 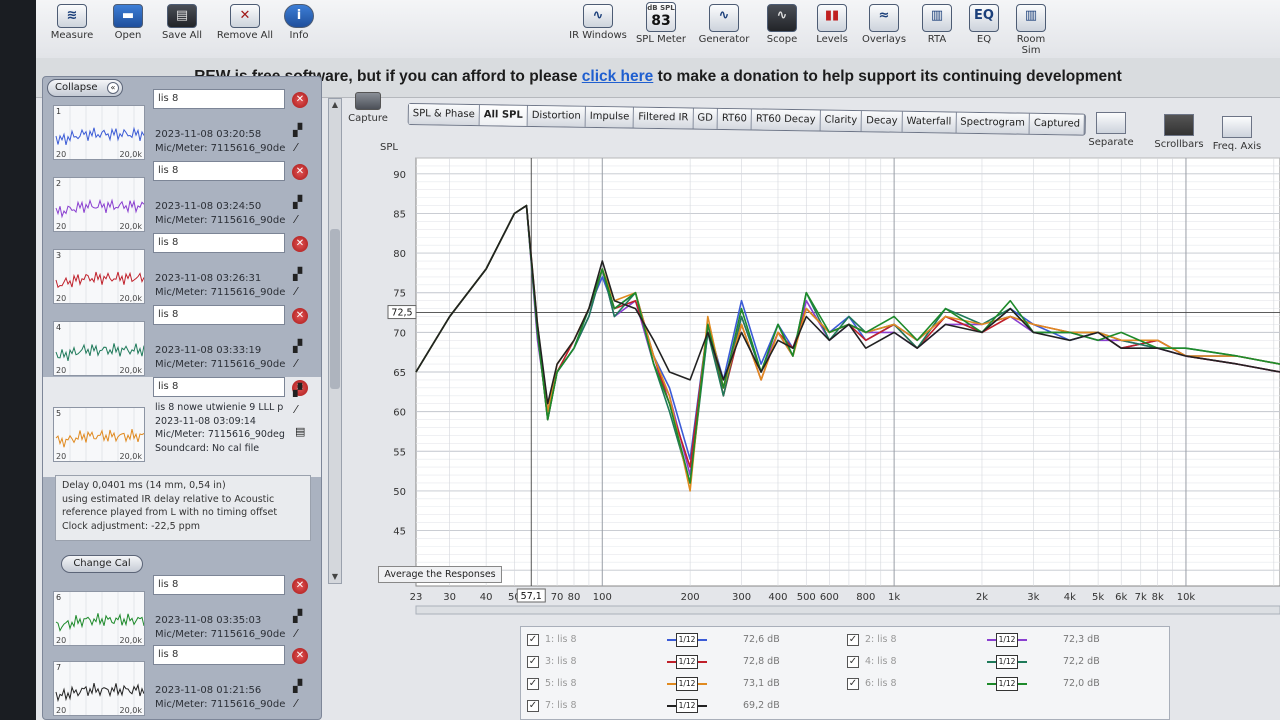 I want to click on donate-link: click here, so click(x=618, y=76).